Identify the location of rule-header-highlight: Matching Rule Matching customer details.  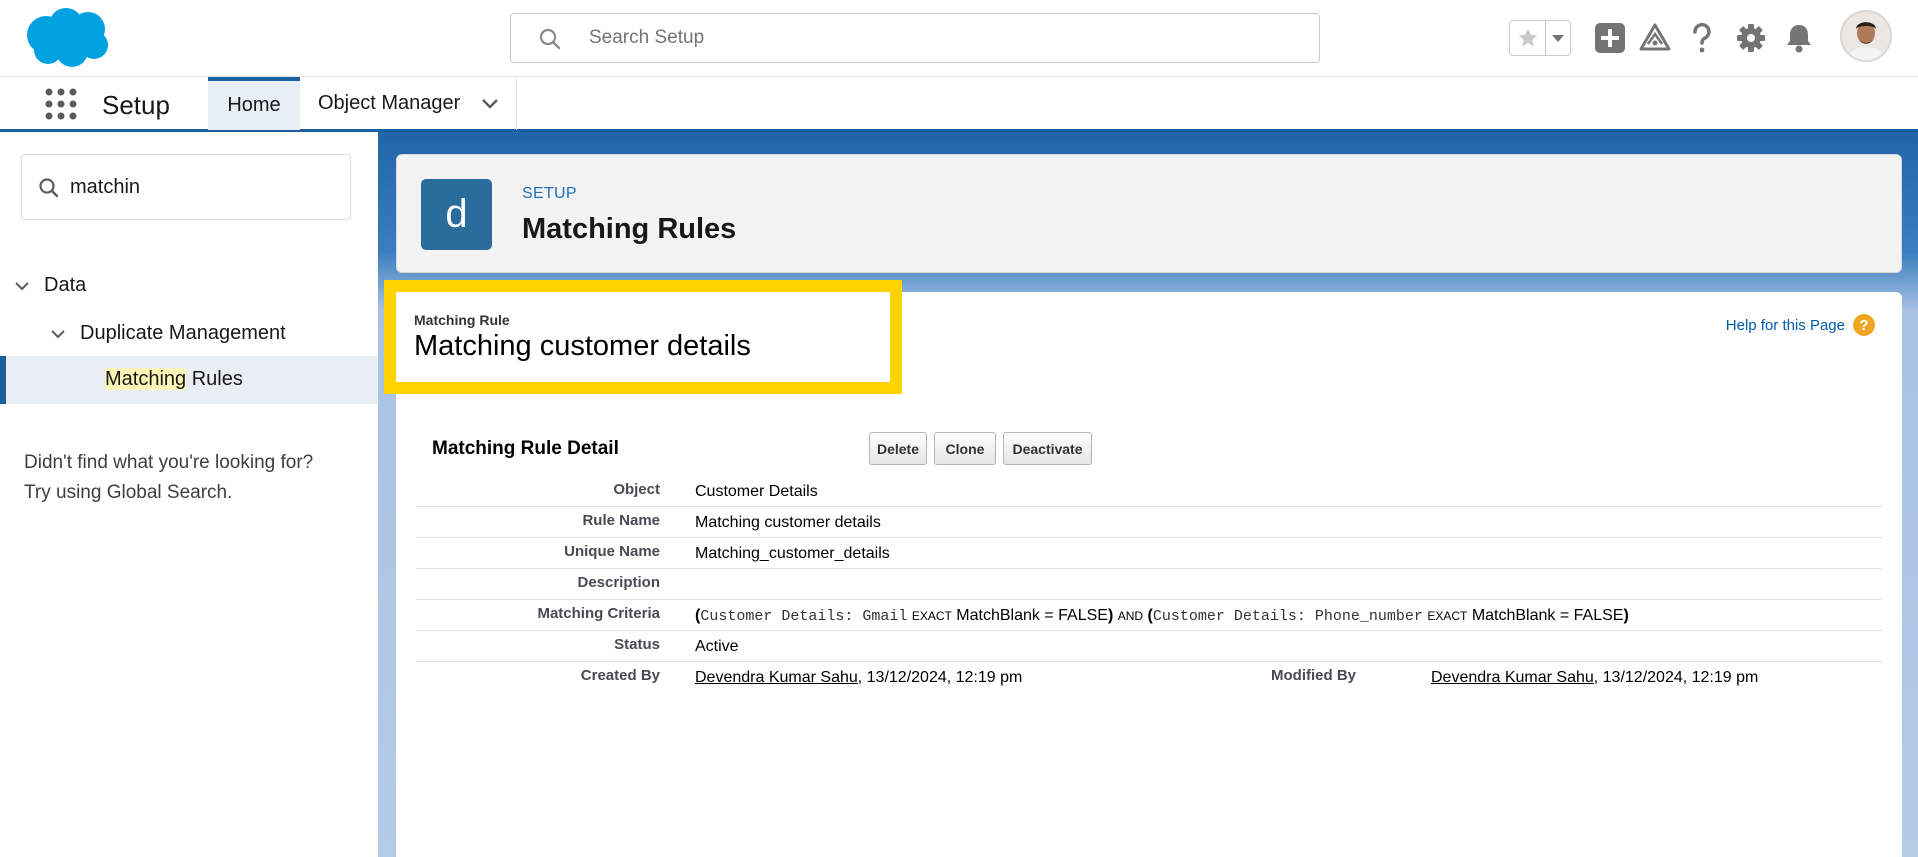
(643, 337).